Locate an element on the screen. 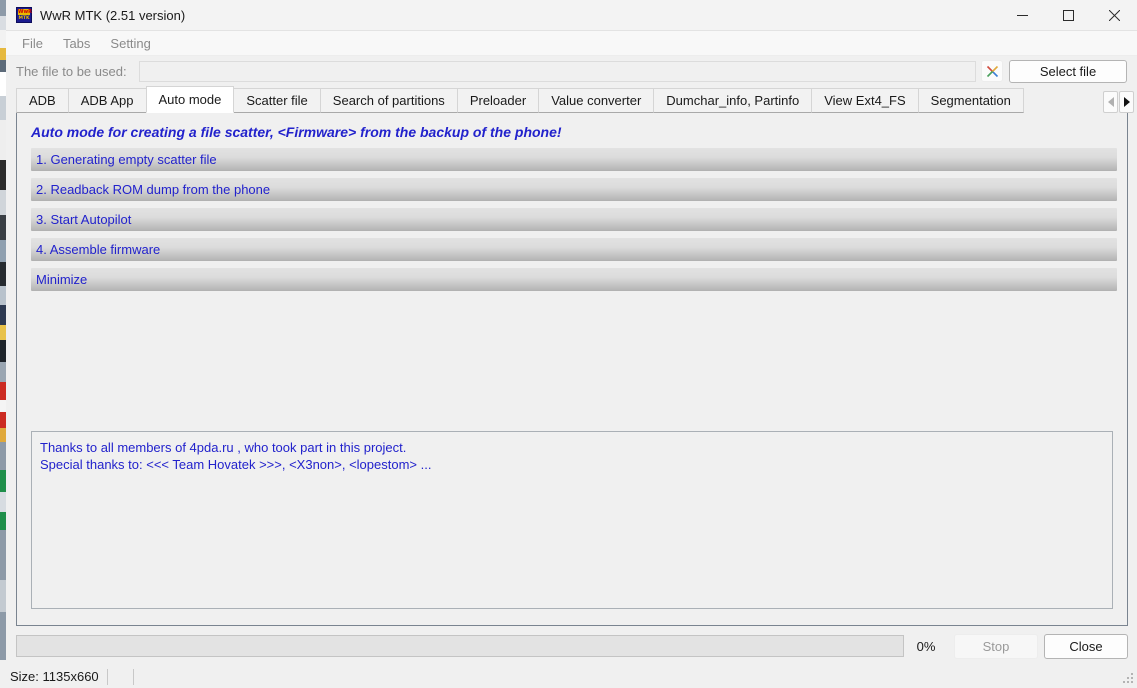  tab-adb-app: ADB App is located at coordinates (107, 100).